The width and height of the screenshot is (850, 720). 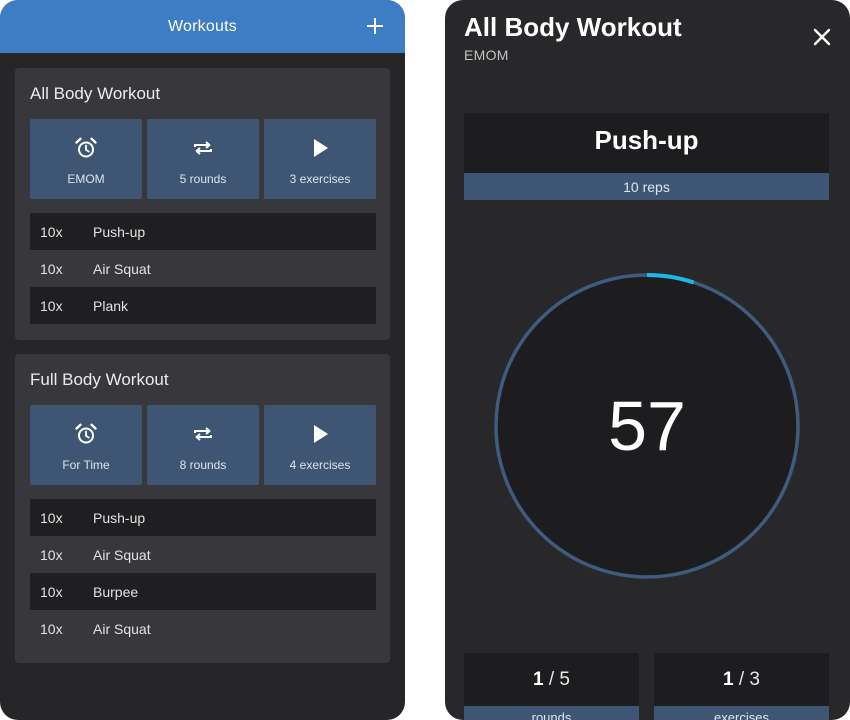 I want to click on workout-type-tile: For Time, so click(x=86, y=445).